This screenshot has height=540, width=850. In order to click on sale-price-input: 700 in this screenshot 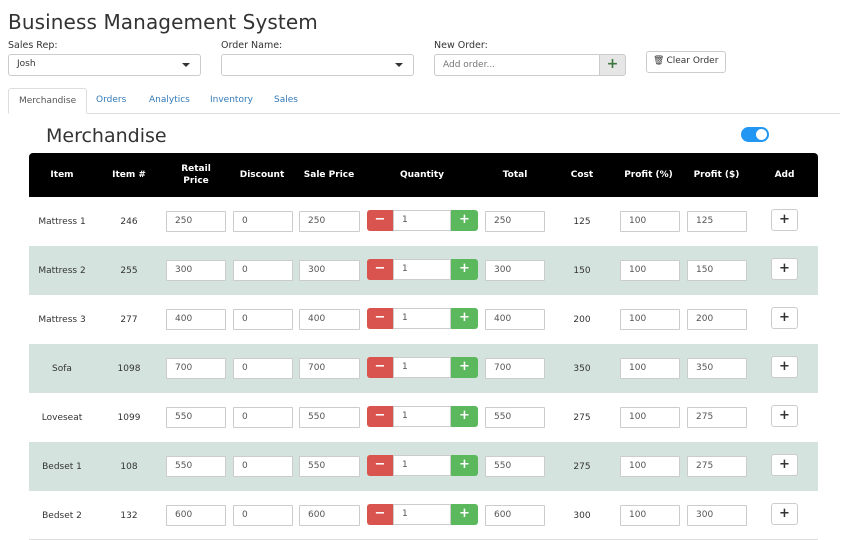, I will do `click(329, 368)`.